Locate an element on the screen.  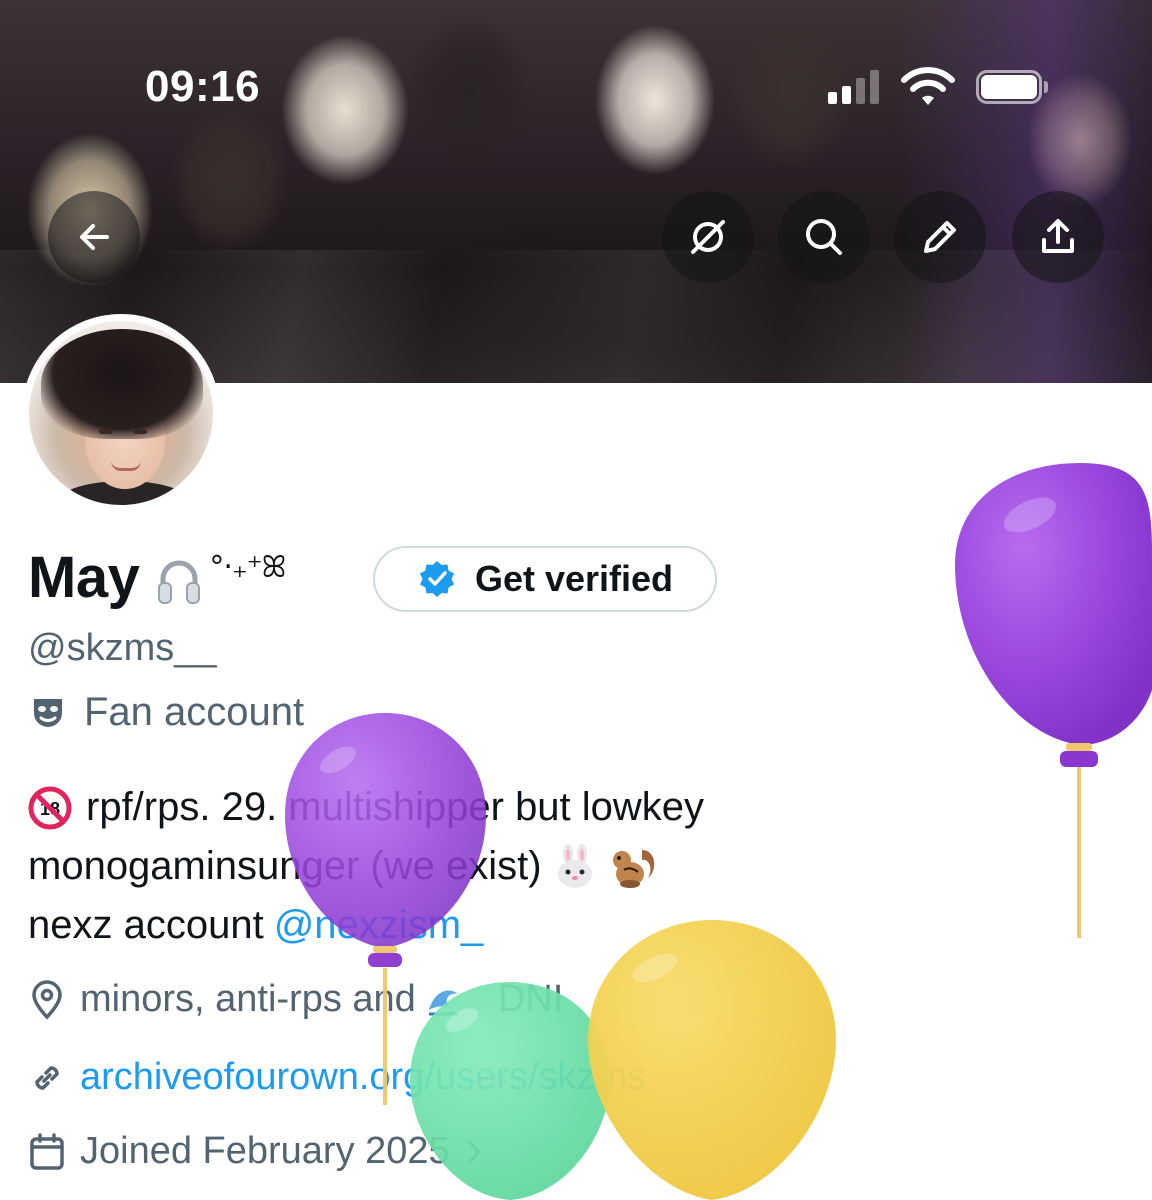
share-icon is located at coordinates (1058, 236).